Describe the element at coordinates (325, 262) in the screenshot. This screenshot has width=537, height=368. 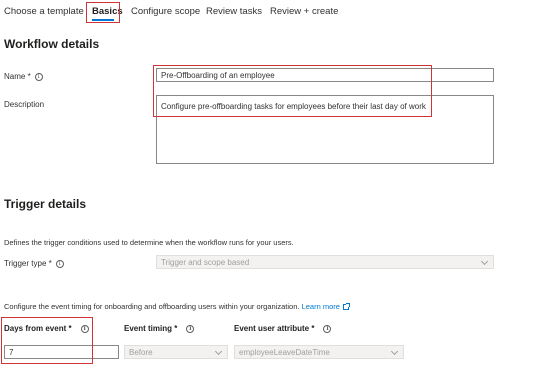
I see `trigger-type-dropdown: Trigger and scope based` at that location.